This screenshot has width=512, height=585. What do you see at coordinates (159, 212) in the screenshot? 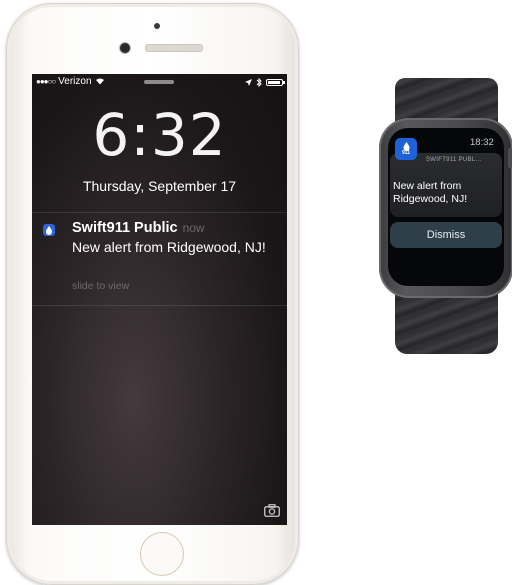
I see `notification-divider-top` at bounding box center [159, 212].